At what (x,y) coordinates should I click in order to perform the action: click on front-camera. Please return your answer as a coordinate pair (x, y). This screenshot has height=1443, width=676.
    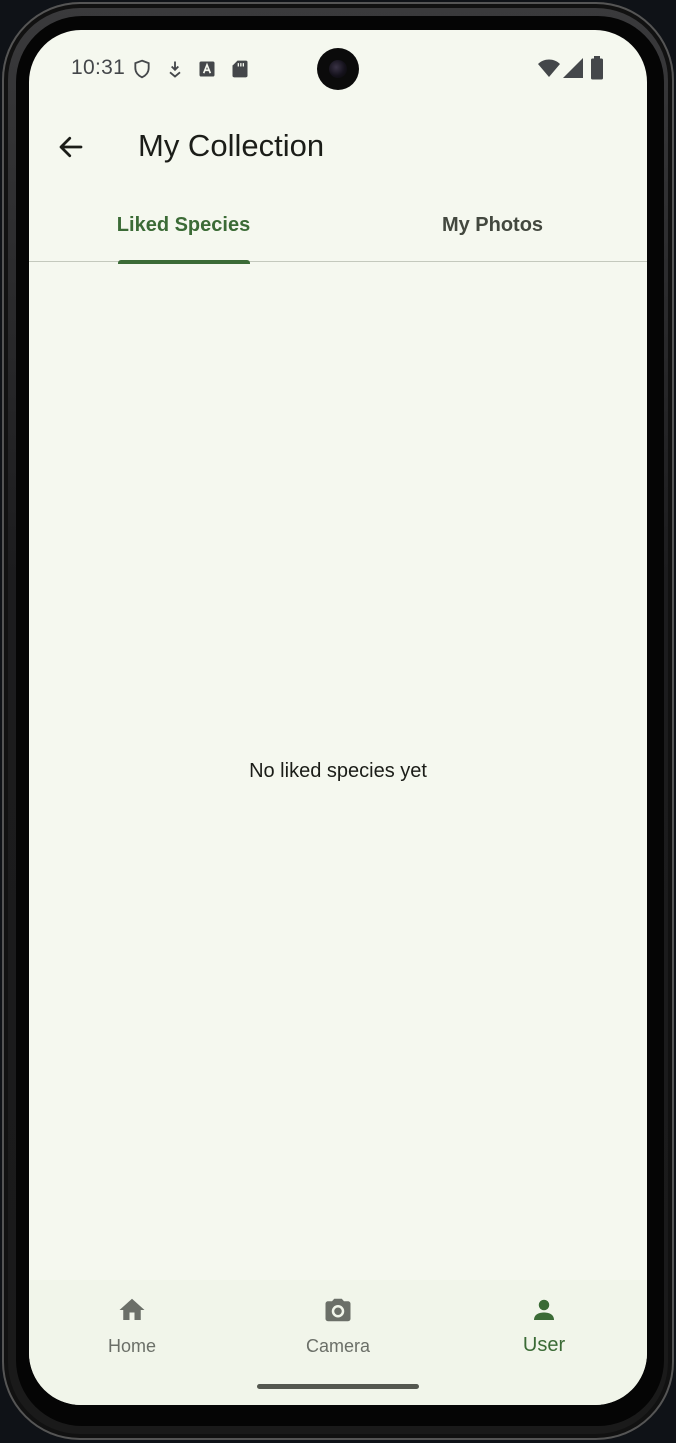
    Looking at the image, I should click on (338, 69).